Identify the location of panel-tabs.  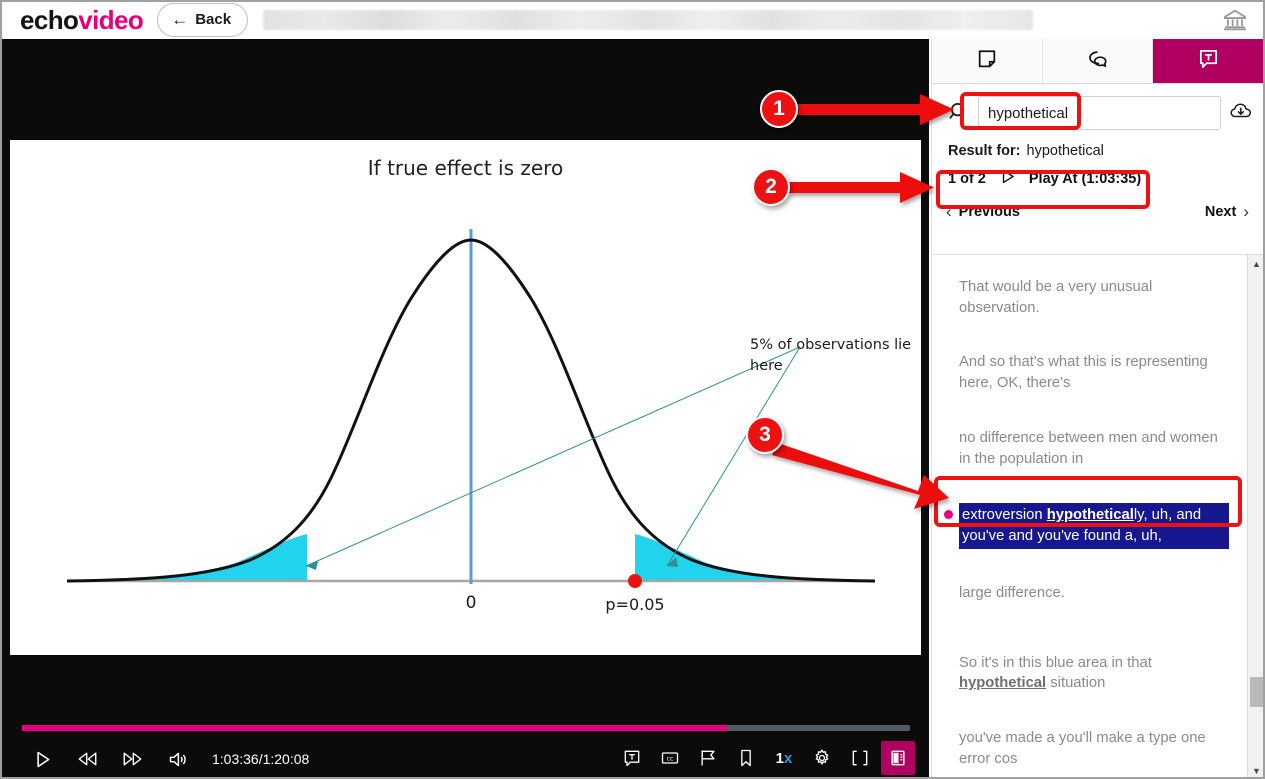
(1097, 61).